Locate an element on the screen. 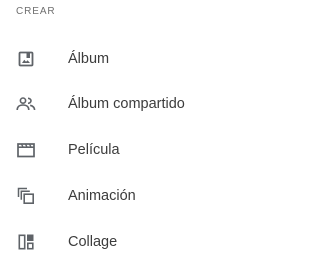  menu-item-label: Animación is located at coordinates (102, 196).